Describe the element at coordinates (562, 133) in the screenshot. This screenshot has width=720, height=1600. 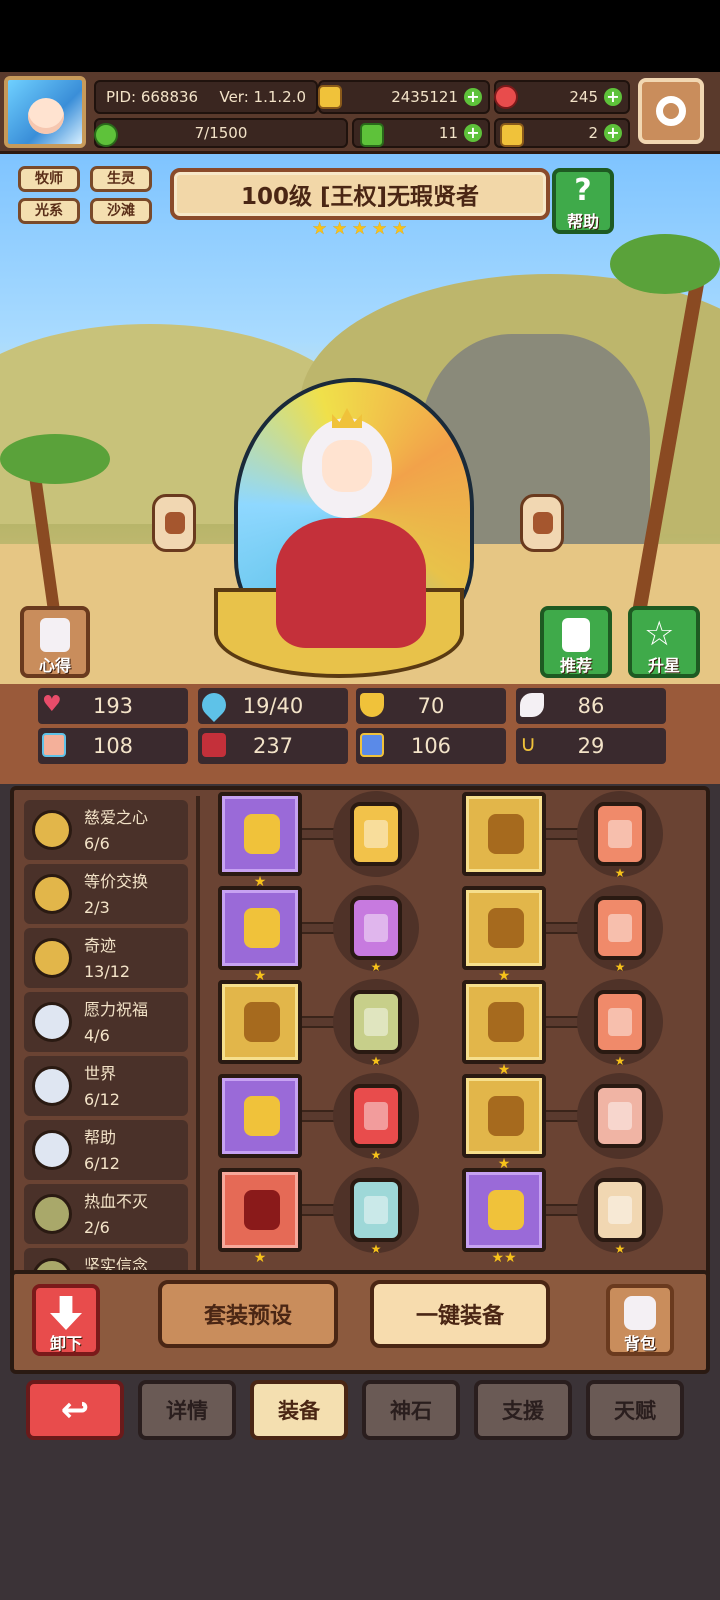
I see `horn-counter: 2 +` at that location.